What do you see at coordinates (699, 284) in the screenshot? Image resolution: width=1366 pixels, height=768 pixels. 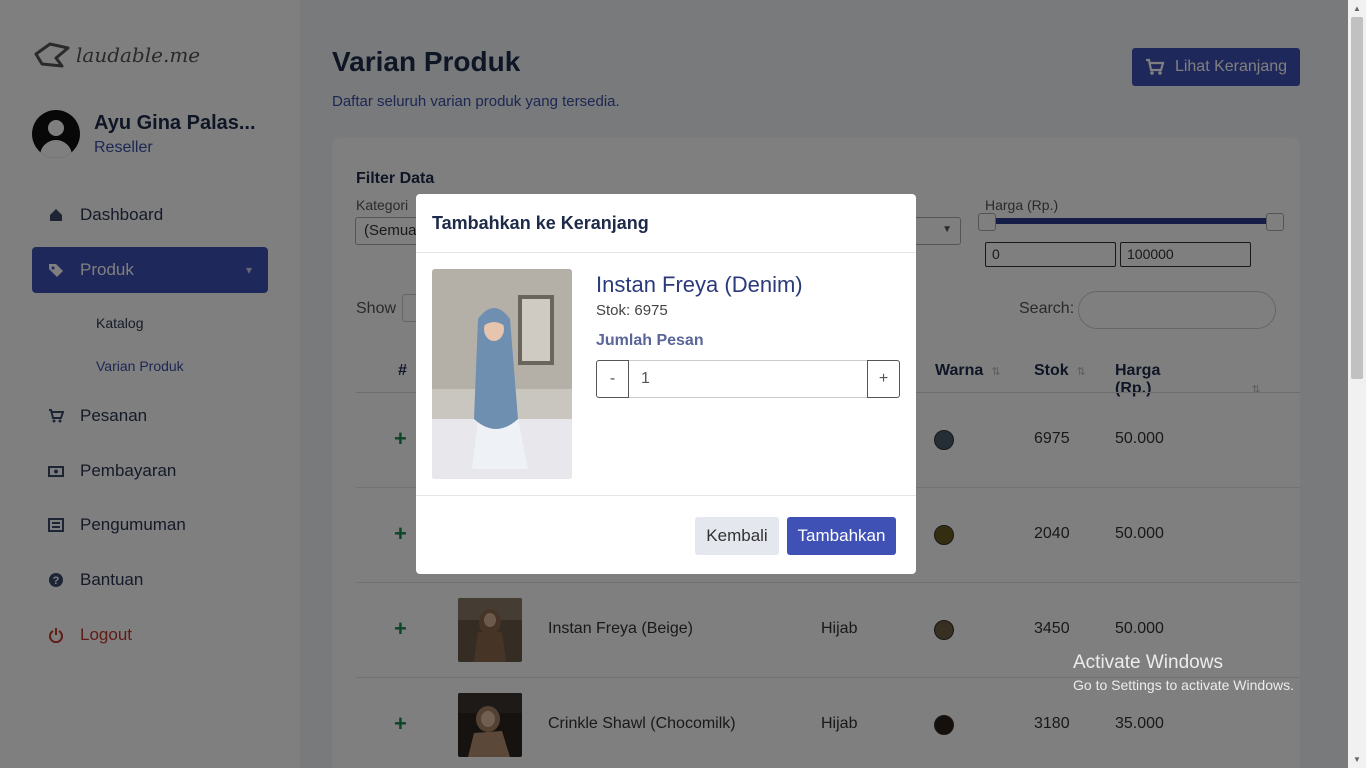 I see `modal-product-name: Instan Freya (Denim)` at bounding box center [699, 284].